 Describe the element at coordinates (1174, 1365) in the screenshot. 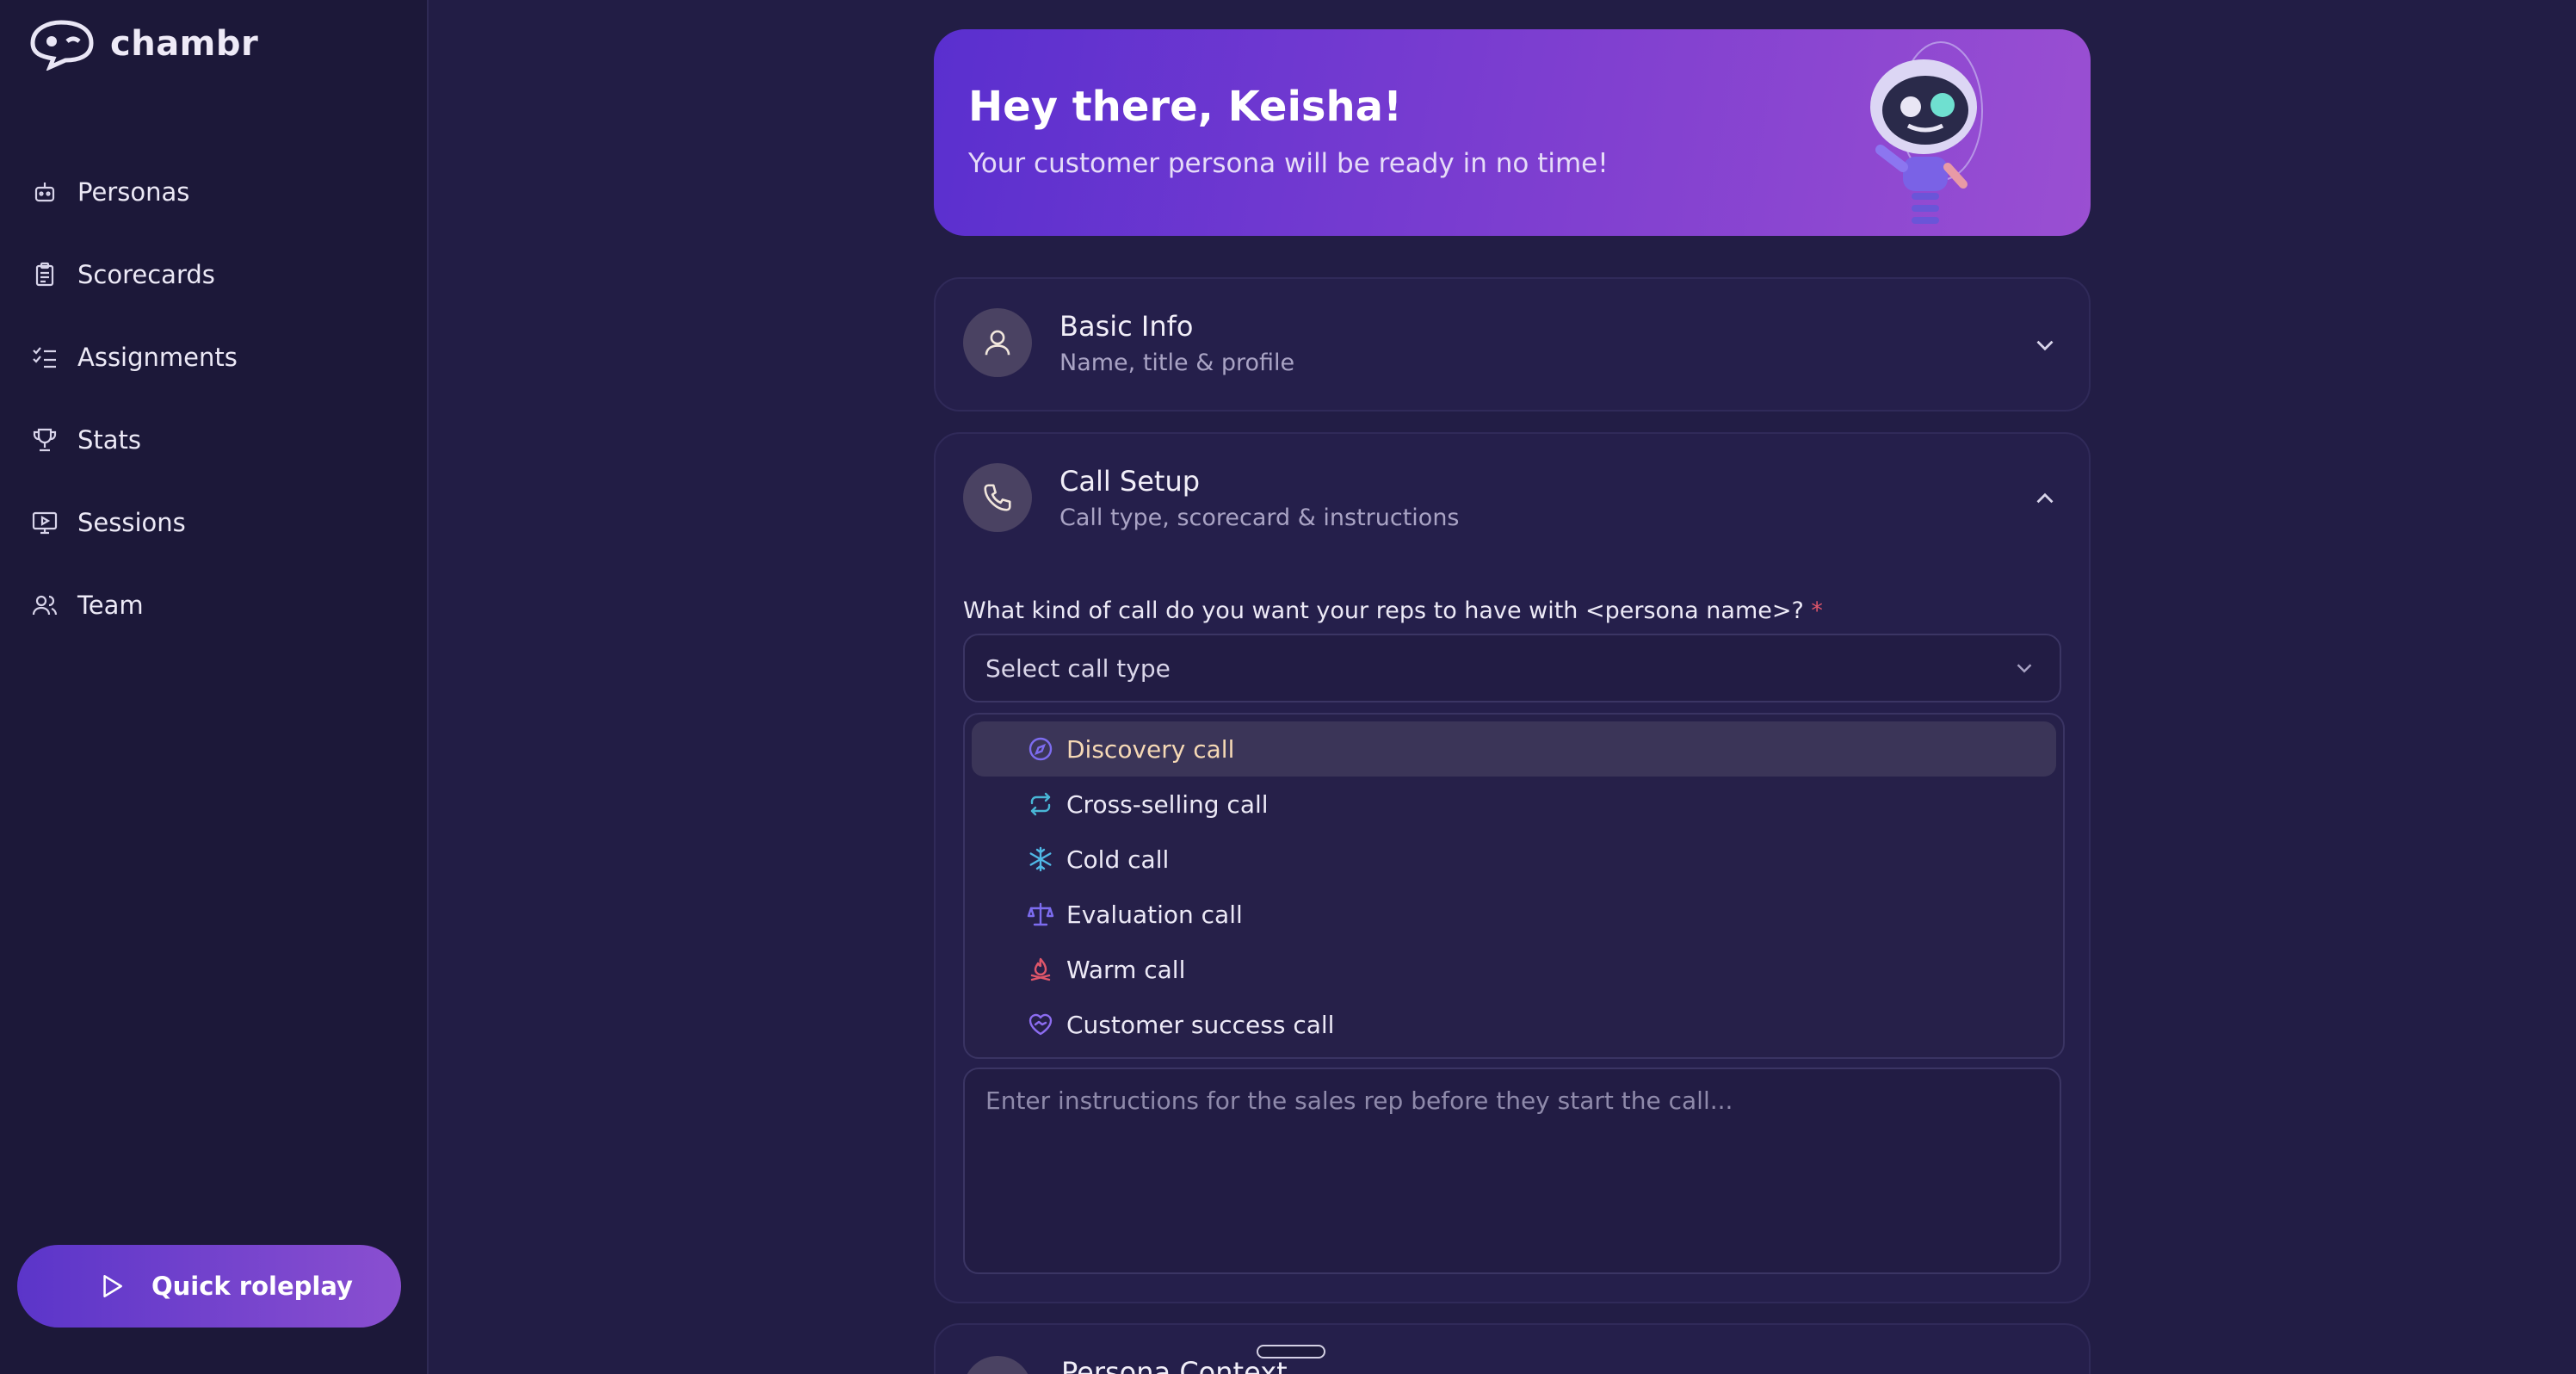

I see `persona-context-title: Persona Context` at that location.